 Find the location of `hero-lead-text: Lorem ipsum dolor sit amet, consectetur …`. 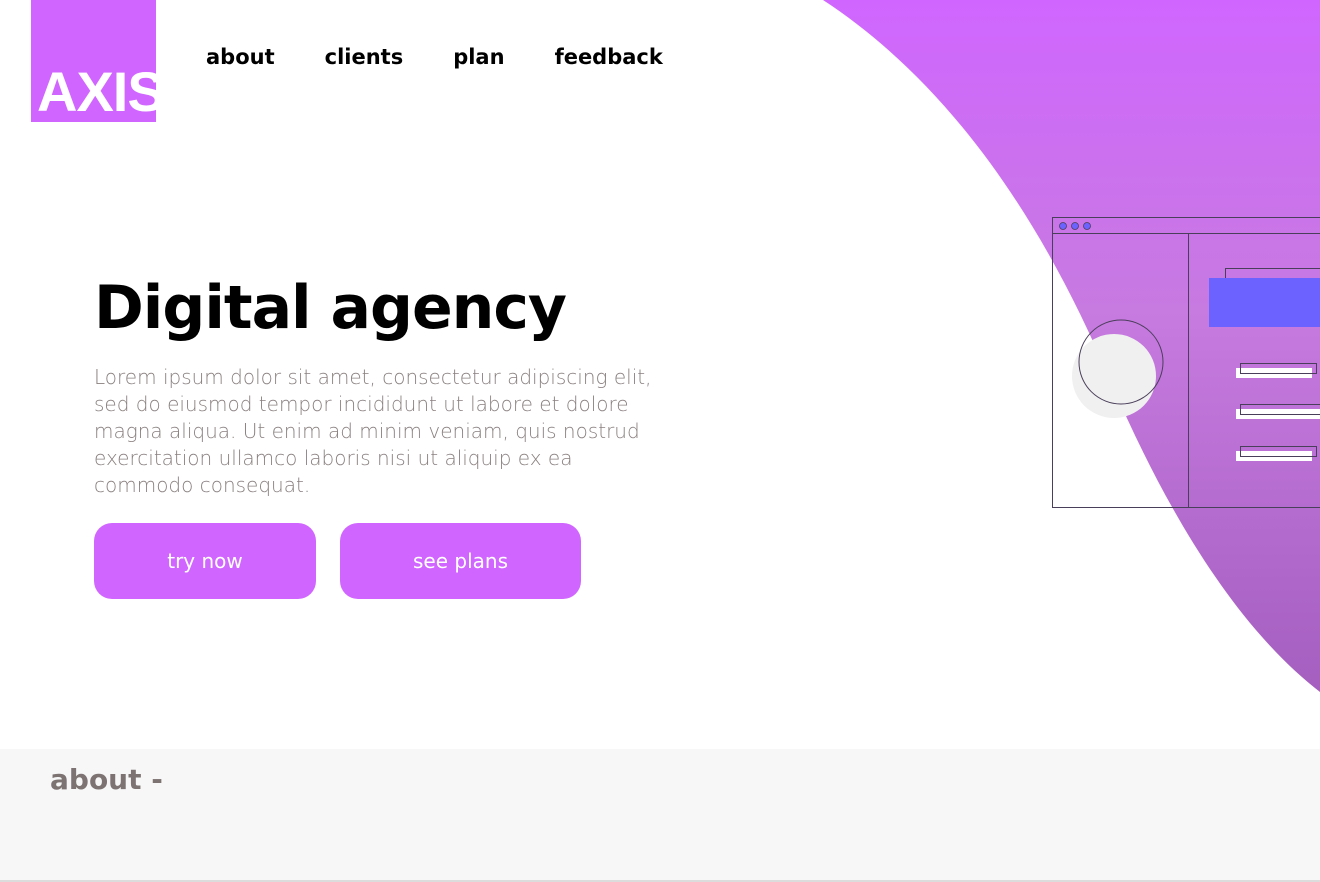

hero-lead-text: Lorem ipsum dolor sit amet, consectetur … is located at coordinates (373, 431).